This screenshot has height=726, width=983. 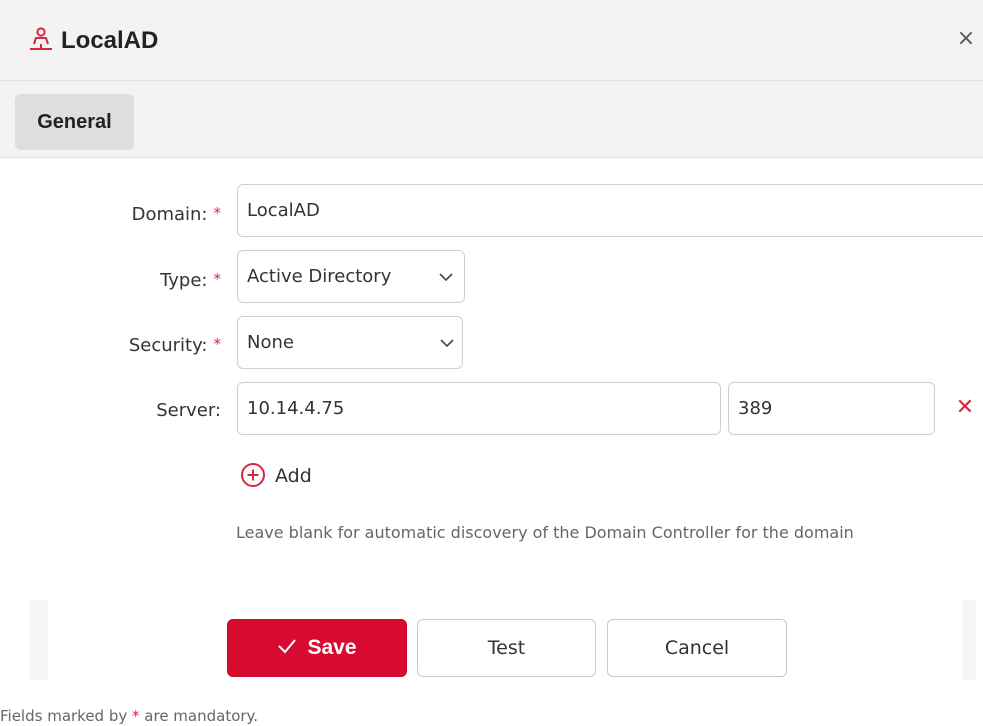 I want to click on tab-general: General, so click(x=74, y=122).